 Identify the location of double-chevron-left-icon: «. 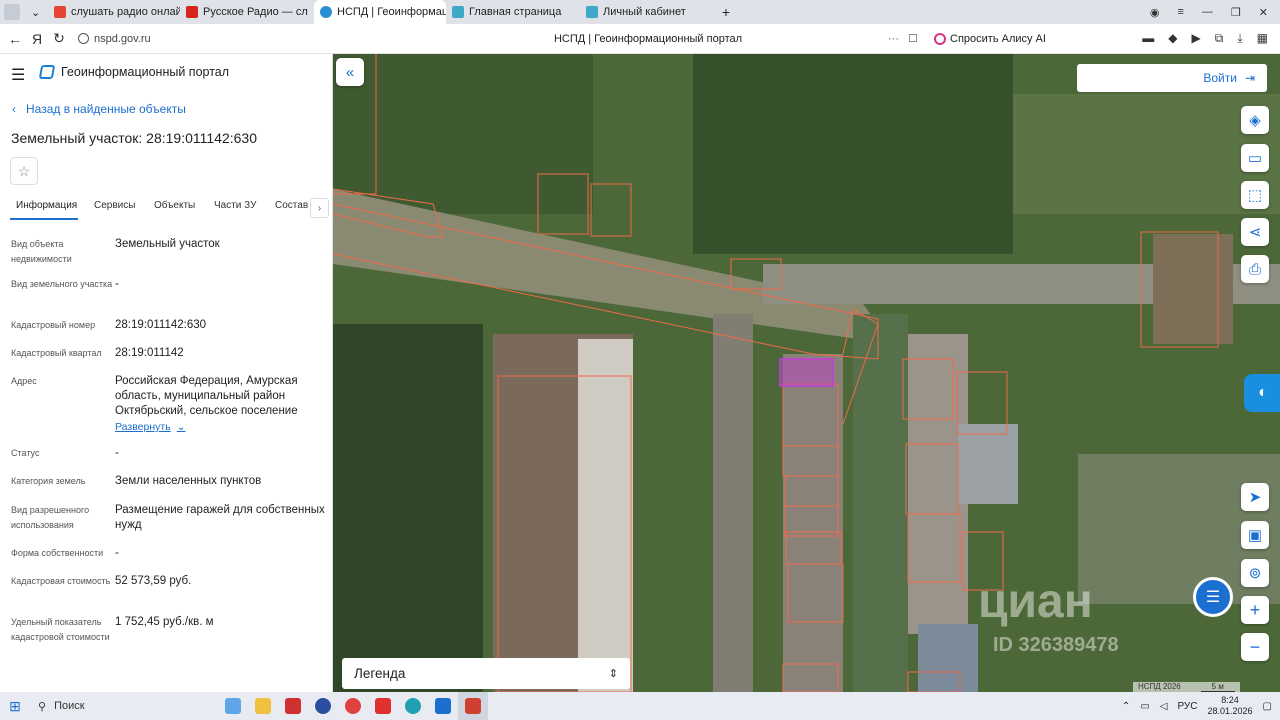
(350, 72).